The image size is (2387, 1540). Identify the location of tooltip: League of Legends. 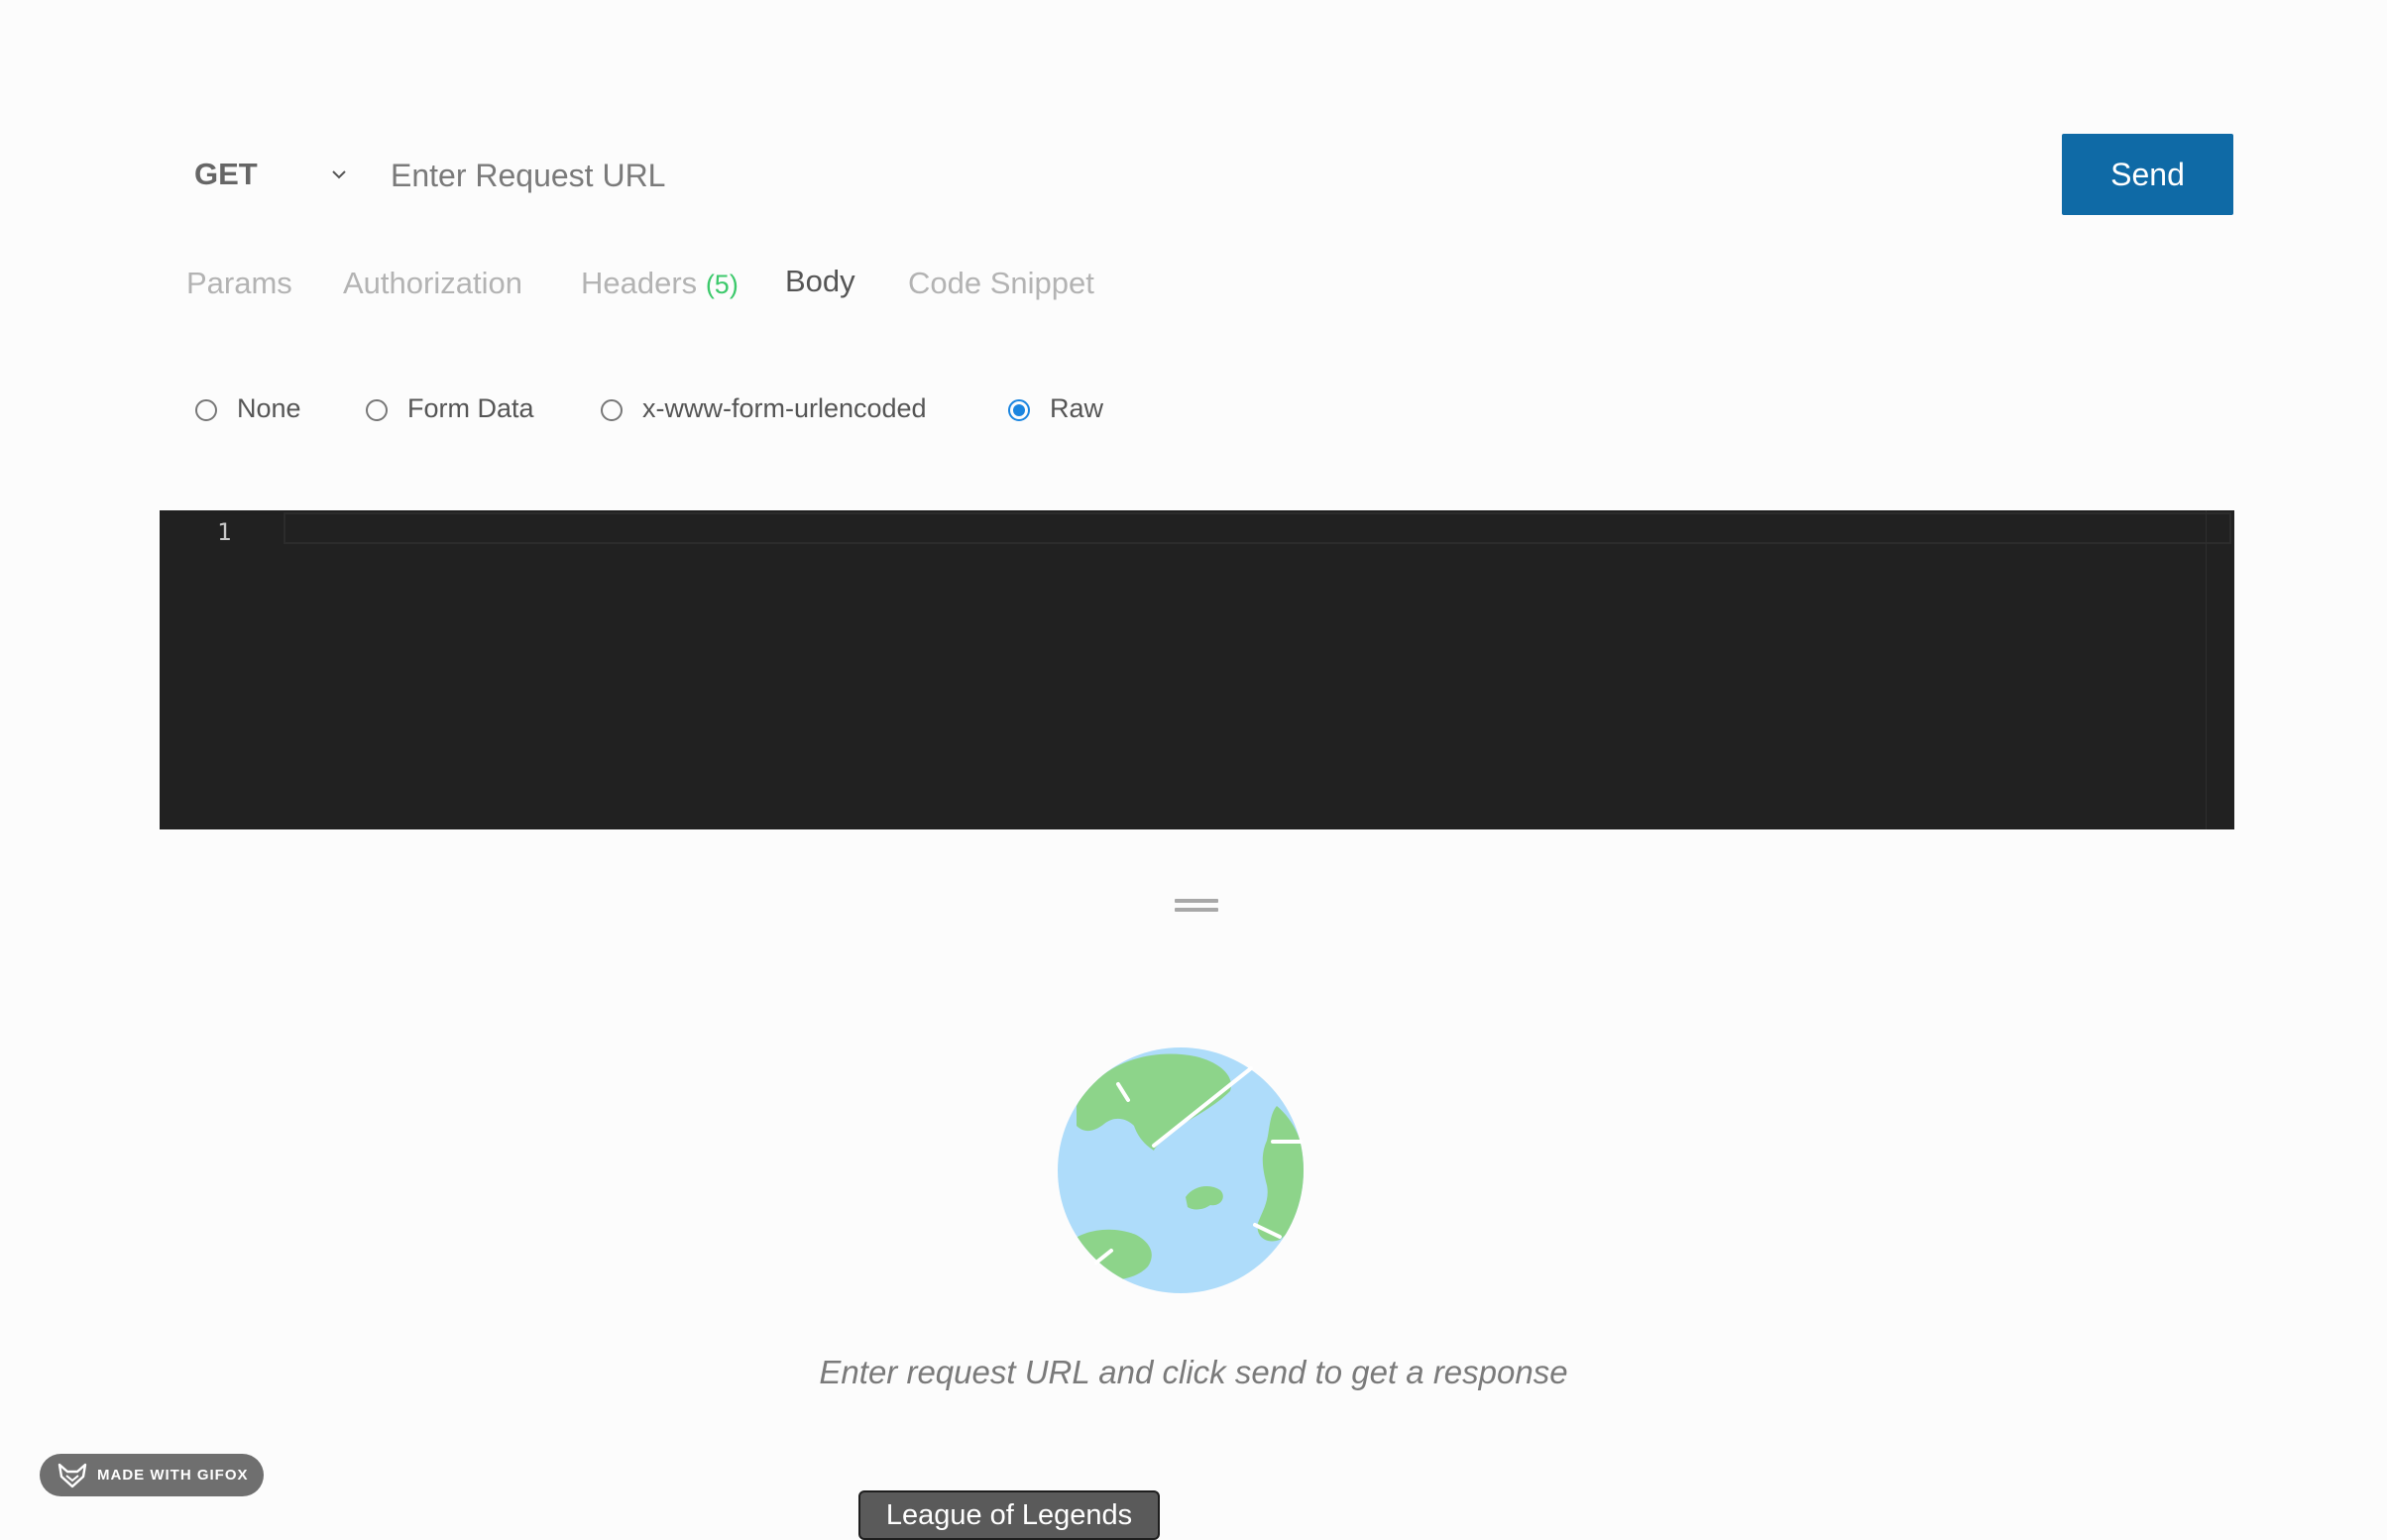
(1009, 1515).